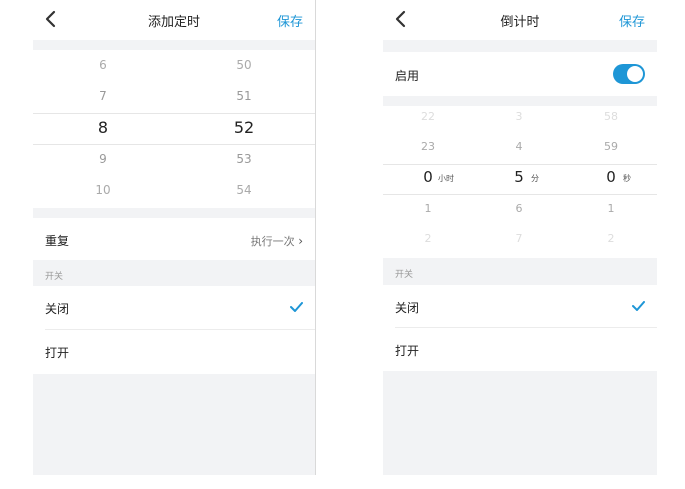  What do you see at coordinates (611, 238) in the screenshot?
I see `second-option: 2` at bounding box center [611, 238].